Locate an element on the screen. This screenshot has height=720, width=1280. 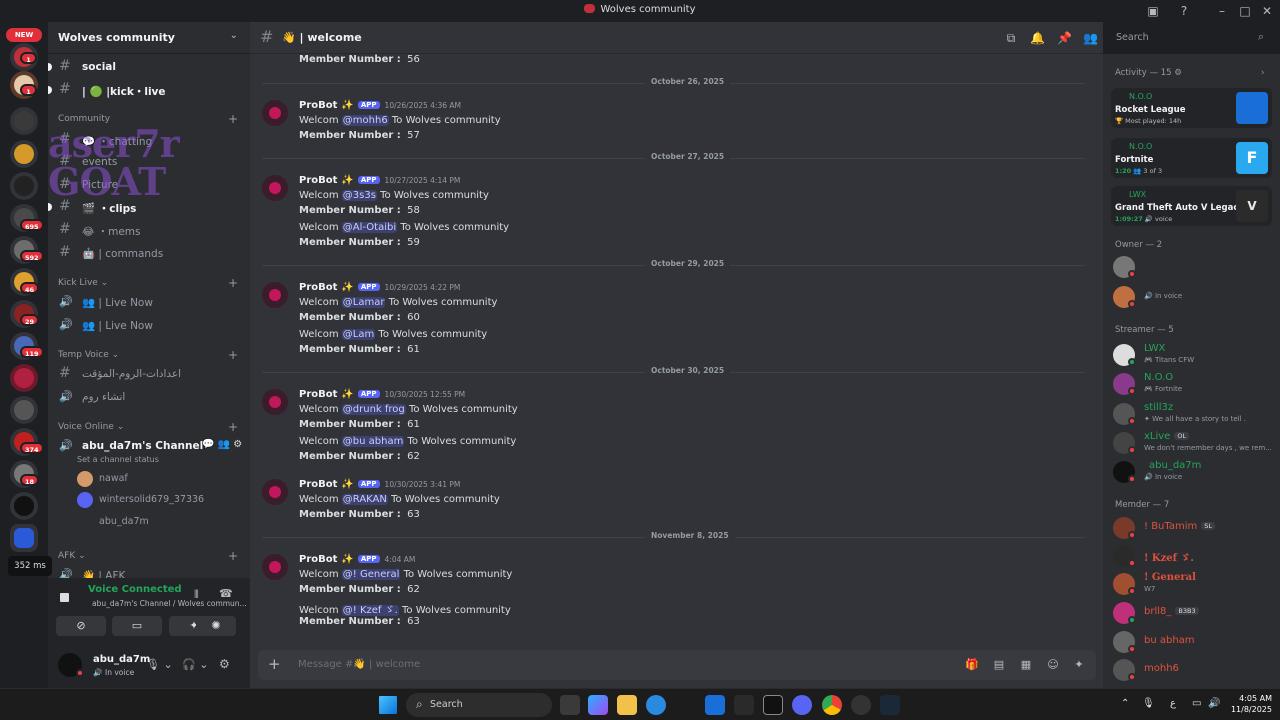
steam-icon is located at coordinates (890, 705).